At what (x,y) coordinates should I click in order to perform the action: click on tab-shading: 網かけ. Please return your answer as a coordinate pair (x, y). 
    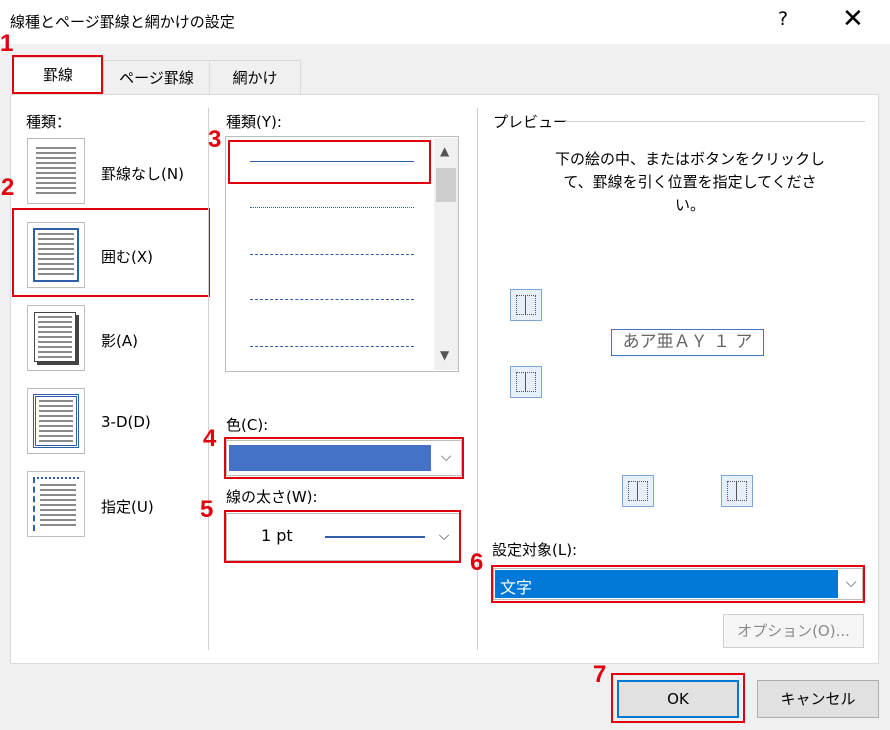
    Looking at the image, I should click on (255, 77).